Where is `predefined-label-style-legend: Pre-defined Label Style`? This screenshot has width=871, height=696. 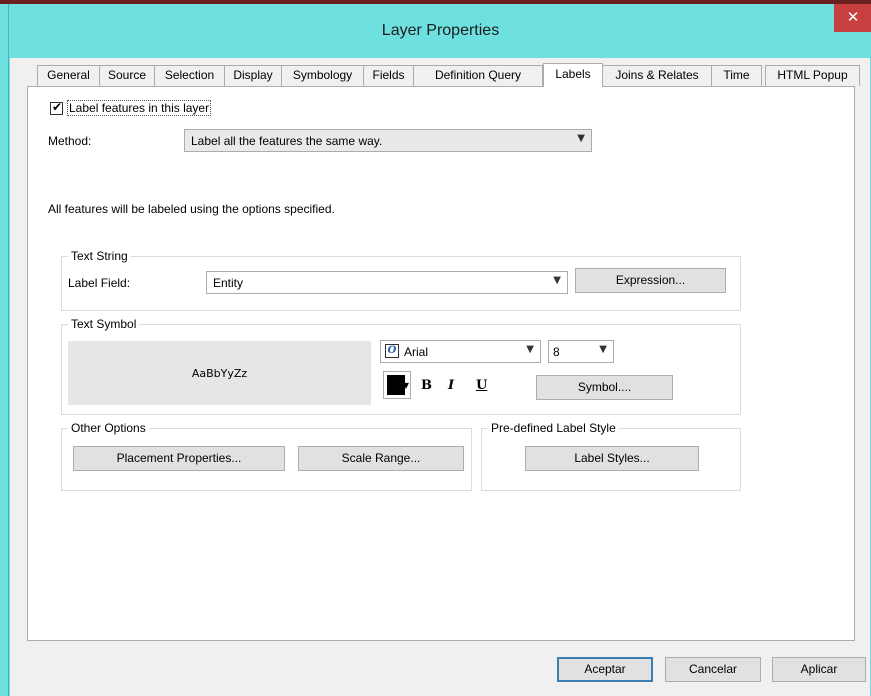
predefined-label-style-legend: Pre-defined Label Style is located at coordinates (553, 428).